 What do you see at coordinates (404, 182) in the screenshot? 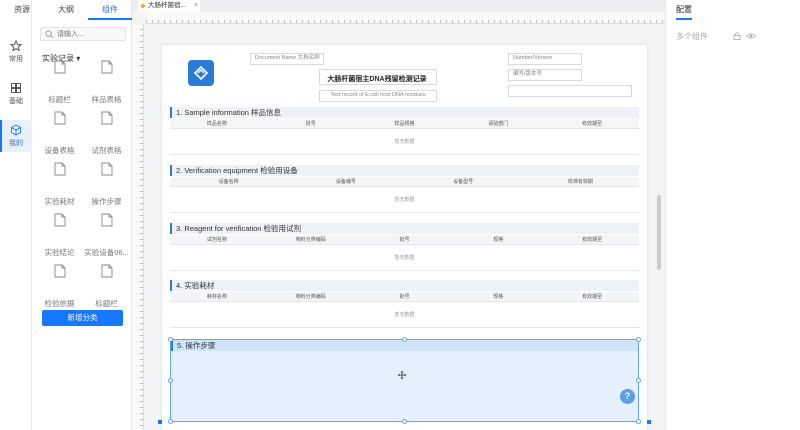
I see `table-header: 设备名称 设备编号 设备型号 校准有效期` at bounding box center [404, 182].